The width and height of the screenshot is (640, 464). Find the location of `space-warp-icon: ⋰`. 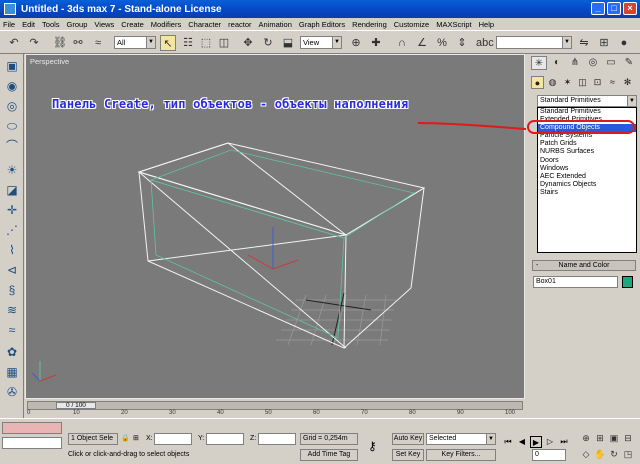

space-warp-icon: ⋰ is located at coordinates (12, 230).